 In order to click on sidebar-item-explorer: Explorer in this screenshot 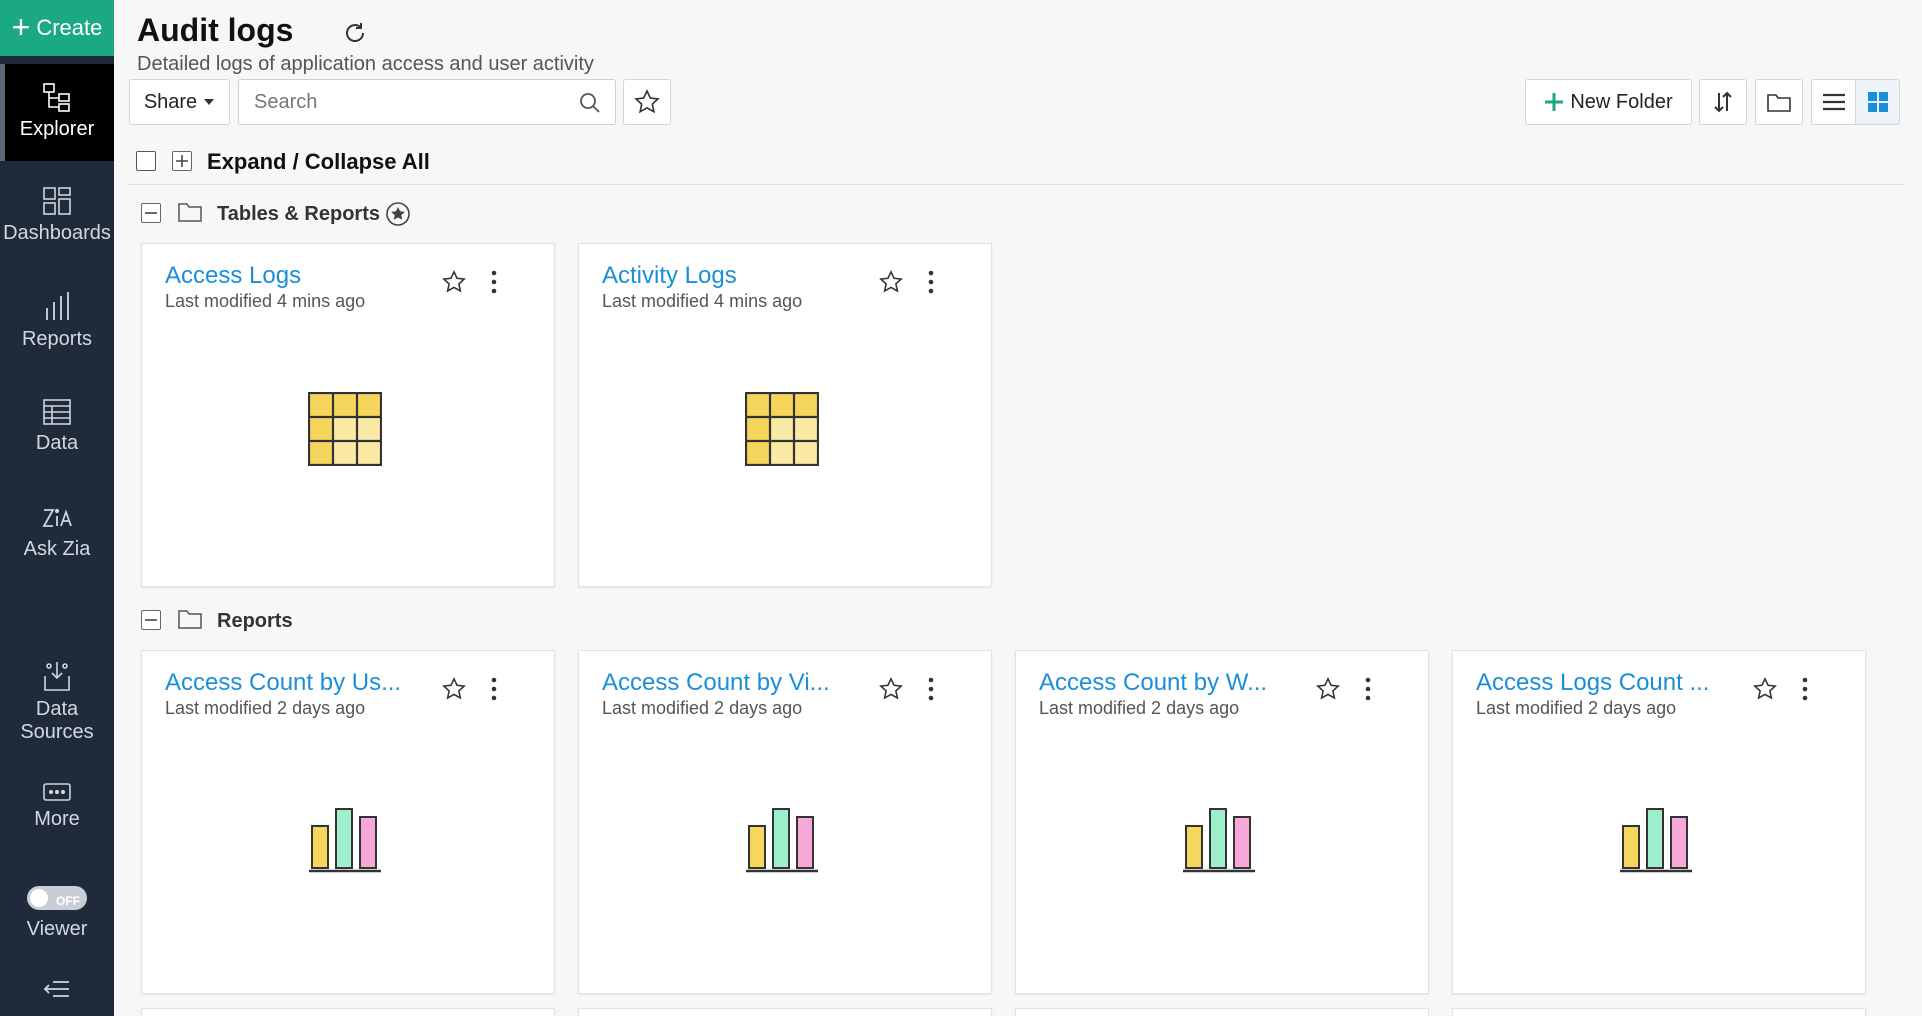, I will do `click(57, 112)`.